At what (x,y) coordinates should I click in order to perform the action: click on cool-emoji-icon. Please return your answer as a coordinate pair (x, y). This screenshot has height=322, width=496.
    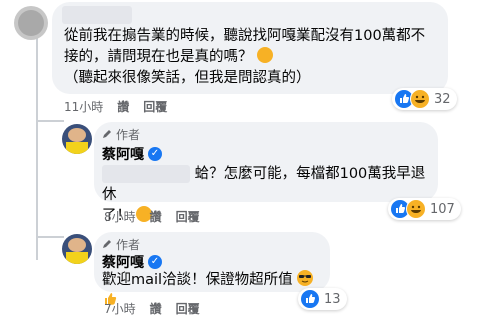
    Looking at the image, I should click on (305, 278).